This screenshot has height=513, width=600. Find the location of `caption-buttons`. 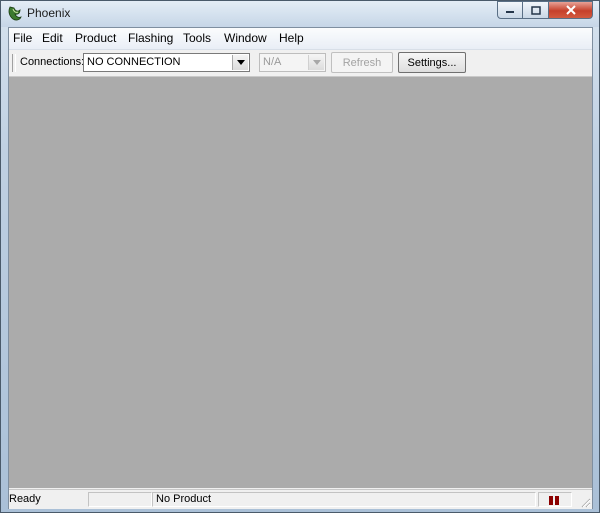

caption-buttons is located at coordinates (545, 11).